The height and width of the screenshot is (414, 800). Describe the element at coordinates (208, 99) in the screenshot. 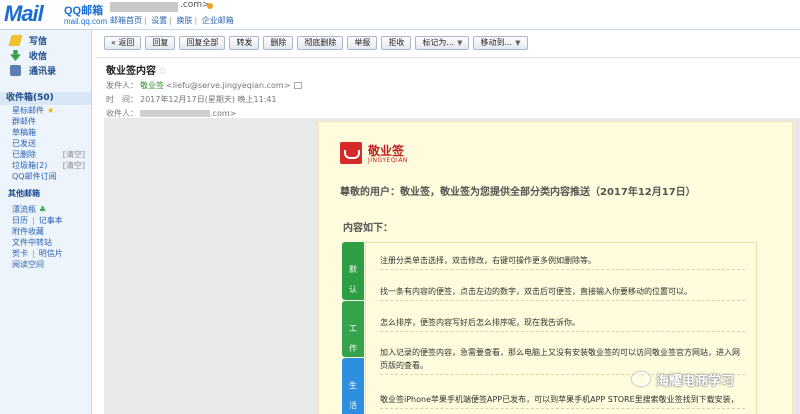

I see `time-value: 2017年12月17日(星期天) 晚上11:41` at that location.